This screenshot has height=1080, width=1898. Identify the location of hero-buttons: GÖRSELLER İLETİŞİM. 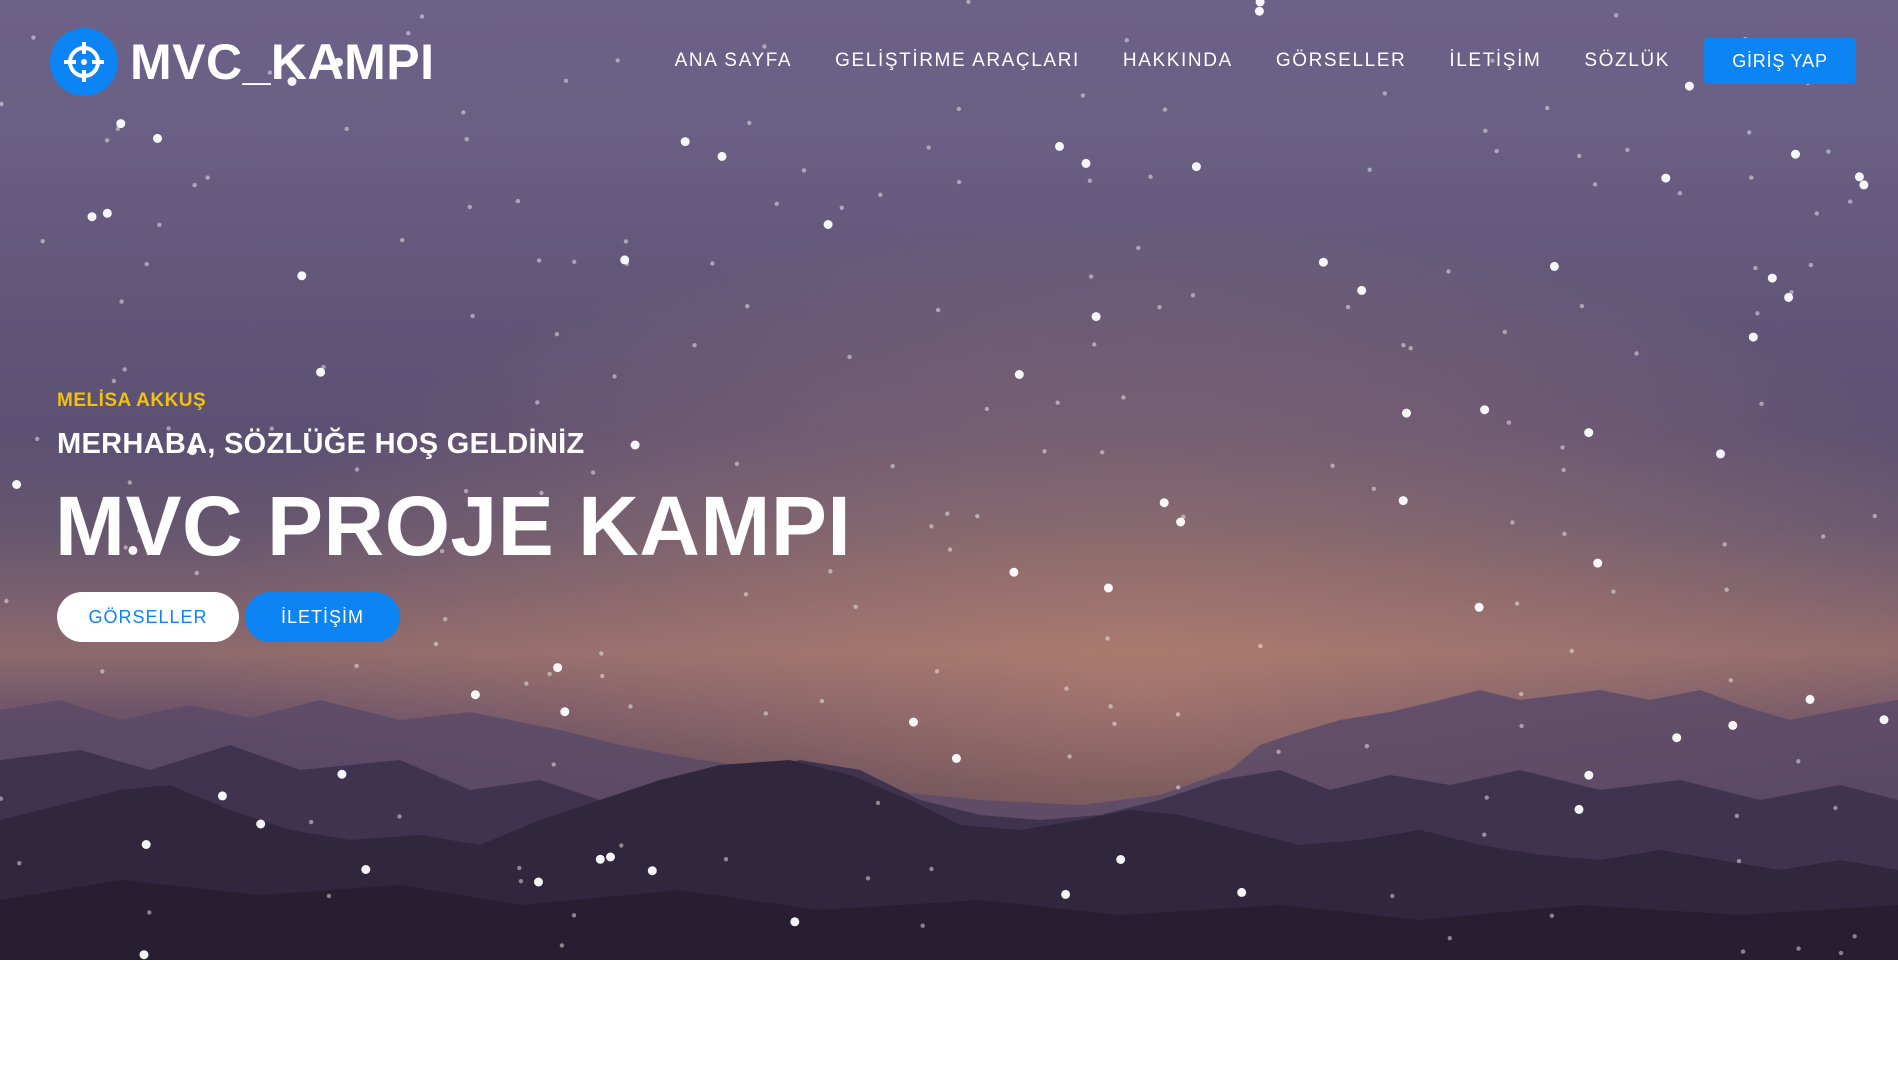
(228, 617).